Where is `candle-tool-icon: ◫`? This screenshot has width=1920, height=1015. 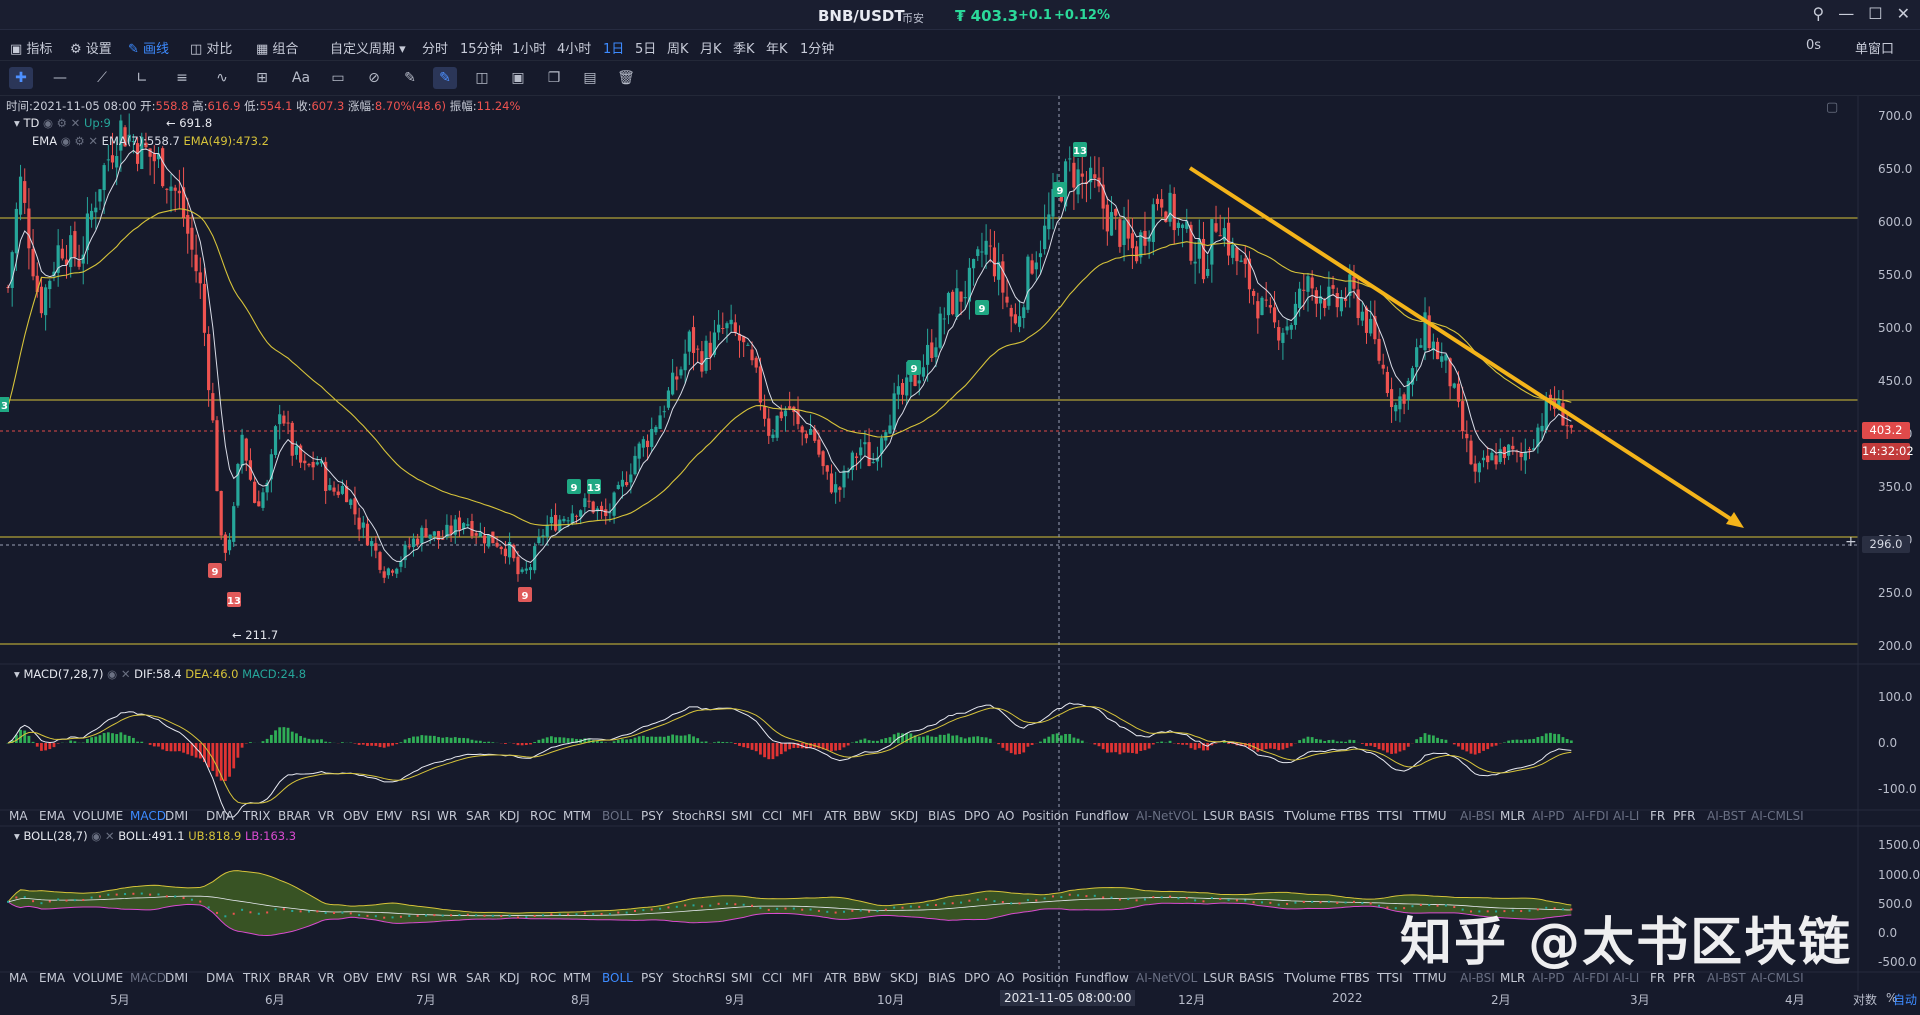
candle-tool-icon: ◫ is located at coordinates (482, 78).